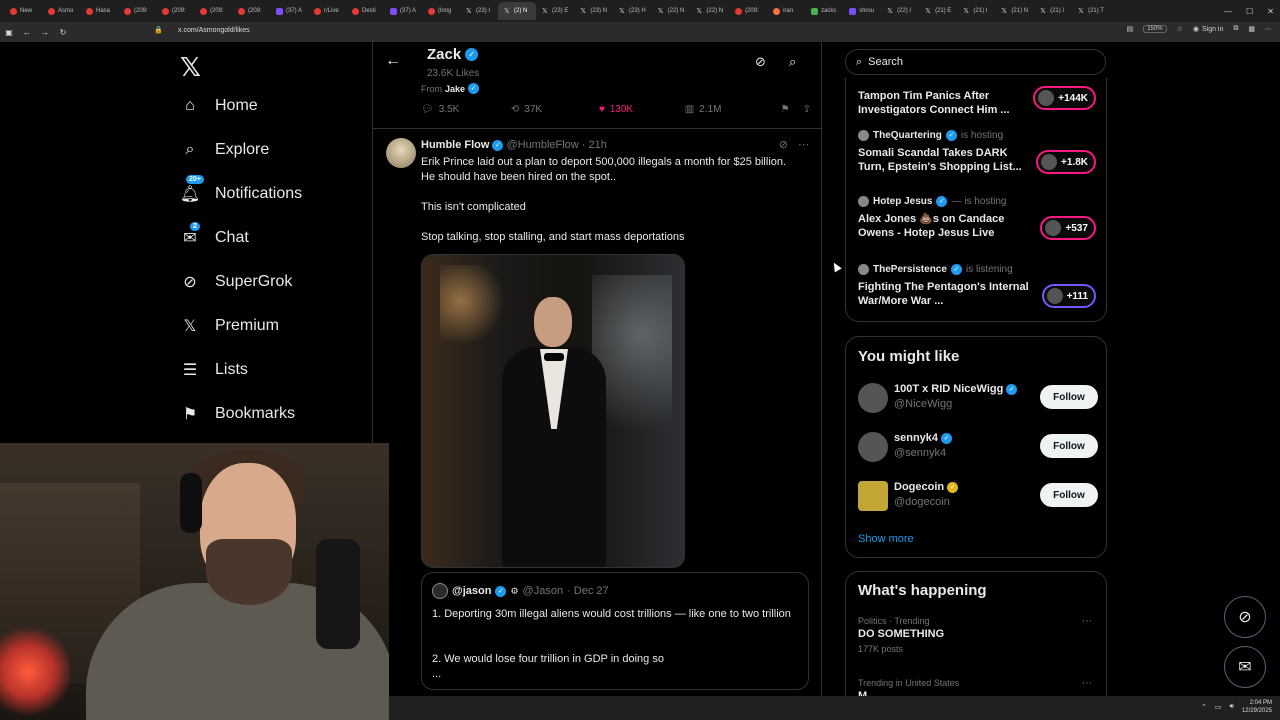 This screenshot has width=1280, height=720. Describe the element at coordinates (542, 145) in the screenshot. I see `tweet-handle: @HumbleFlow` at that location.